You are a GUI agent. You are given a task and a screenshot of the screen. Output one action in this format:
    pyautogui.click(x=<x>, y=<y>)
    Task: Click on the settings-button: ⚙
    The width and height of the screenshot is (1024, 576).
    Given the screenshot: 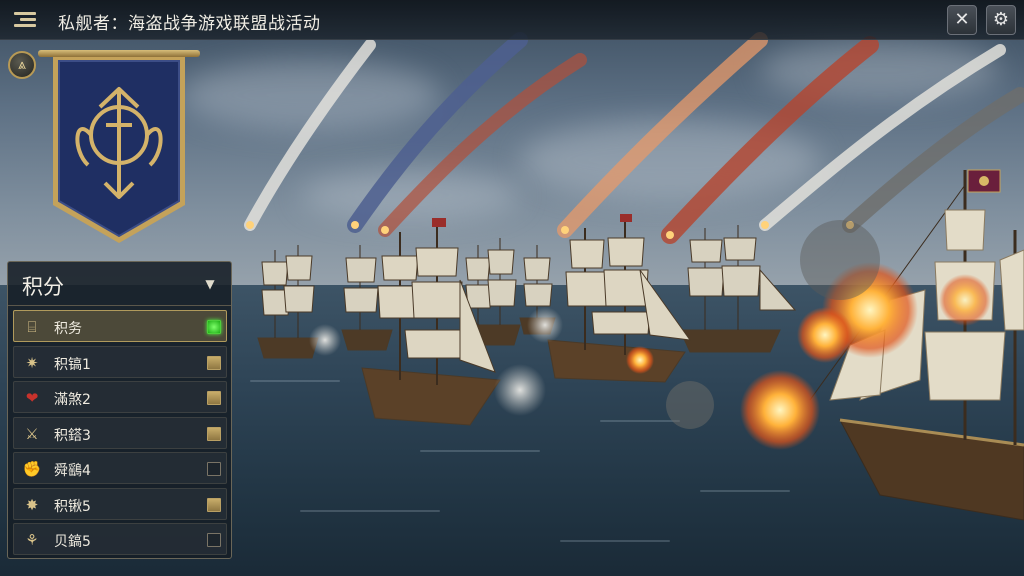 What is the action you would take?
    pyautogui.click(x=1001, y=20)
    